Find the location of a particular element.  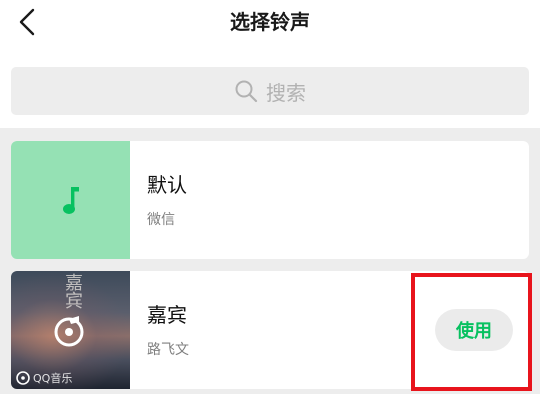

ringtone-name: 嘉宾 is located at coordinates (167, 315).